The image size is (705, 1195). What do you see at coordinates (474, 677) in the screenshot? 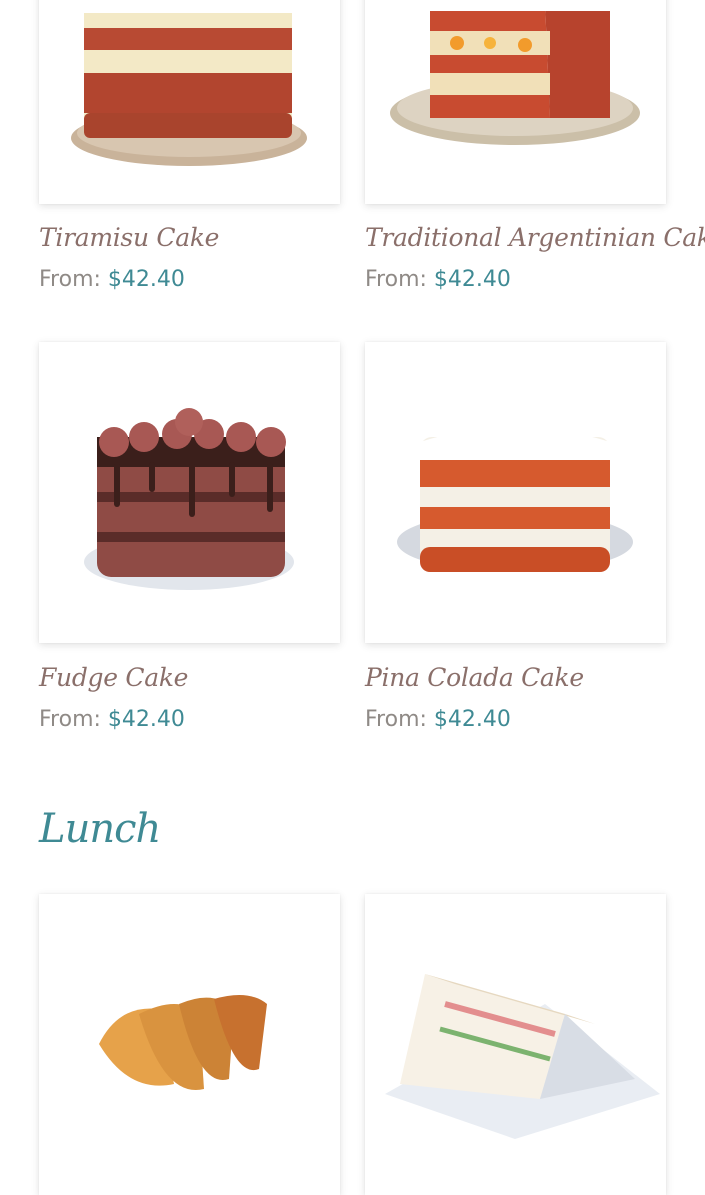
I see `product-title: Pina Colada Cake` at bounding box center [474, 677].